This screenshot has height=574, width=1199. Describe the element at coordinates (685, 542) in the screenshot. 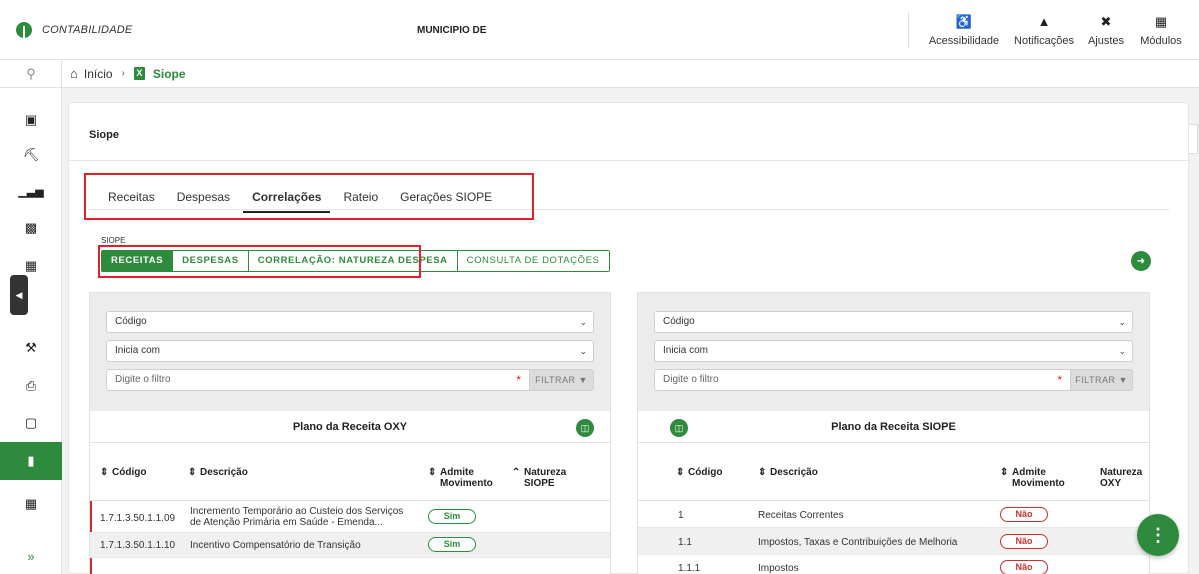

I see `cell-codigo: 1.1` at that location.